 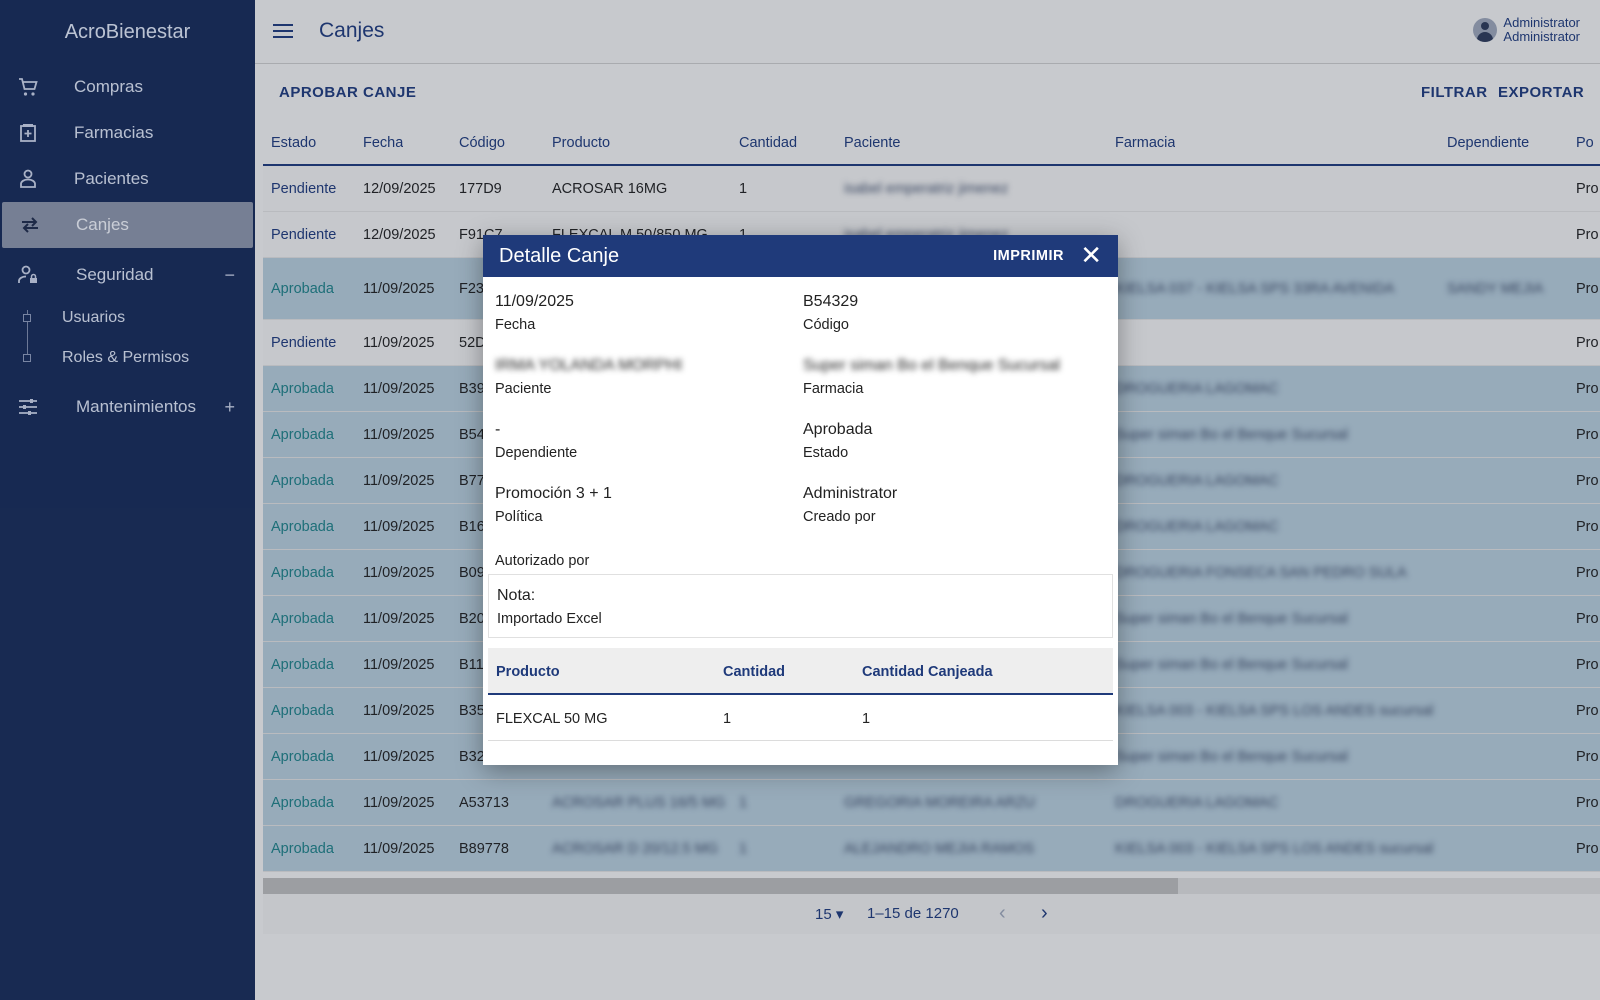 What do you see at coordinates (800, 671) in the screenshot?
I see `product-table-header: Producto Cantidad Cantidad Canjeada` at bounding box center [800, 671].